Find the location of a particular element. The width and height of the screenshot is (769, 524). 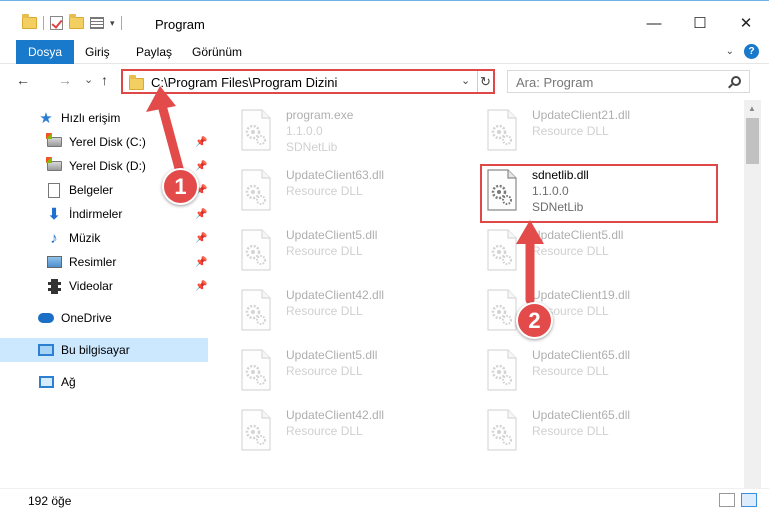

file-item: UpdateClient63.dll Resource DLL is located at coordinates (353, 193).